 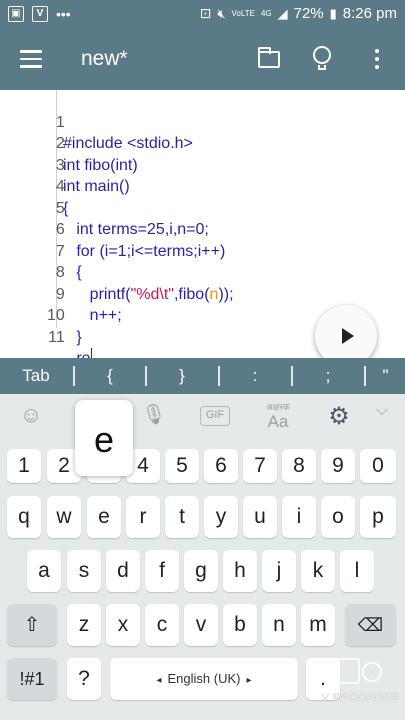 I want to click on line-number: 1, so click(x=60, y=122).